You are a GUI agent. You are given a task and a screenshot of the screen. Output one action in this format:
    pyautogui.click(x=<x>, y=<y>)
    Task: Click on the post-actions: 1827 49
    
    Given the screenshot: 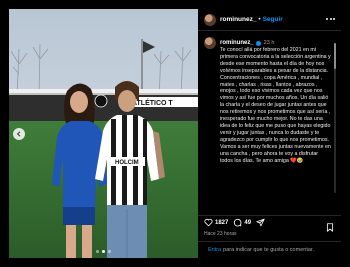 What is the action you would take?
    pyautogui.click(x=269, y=223)
    